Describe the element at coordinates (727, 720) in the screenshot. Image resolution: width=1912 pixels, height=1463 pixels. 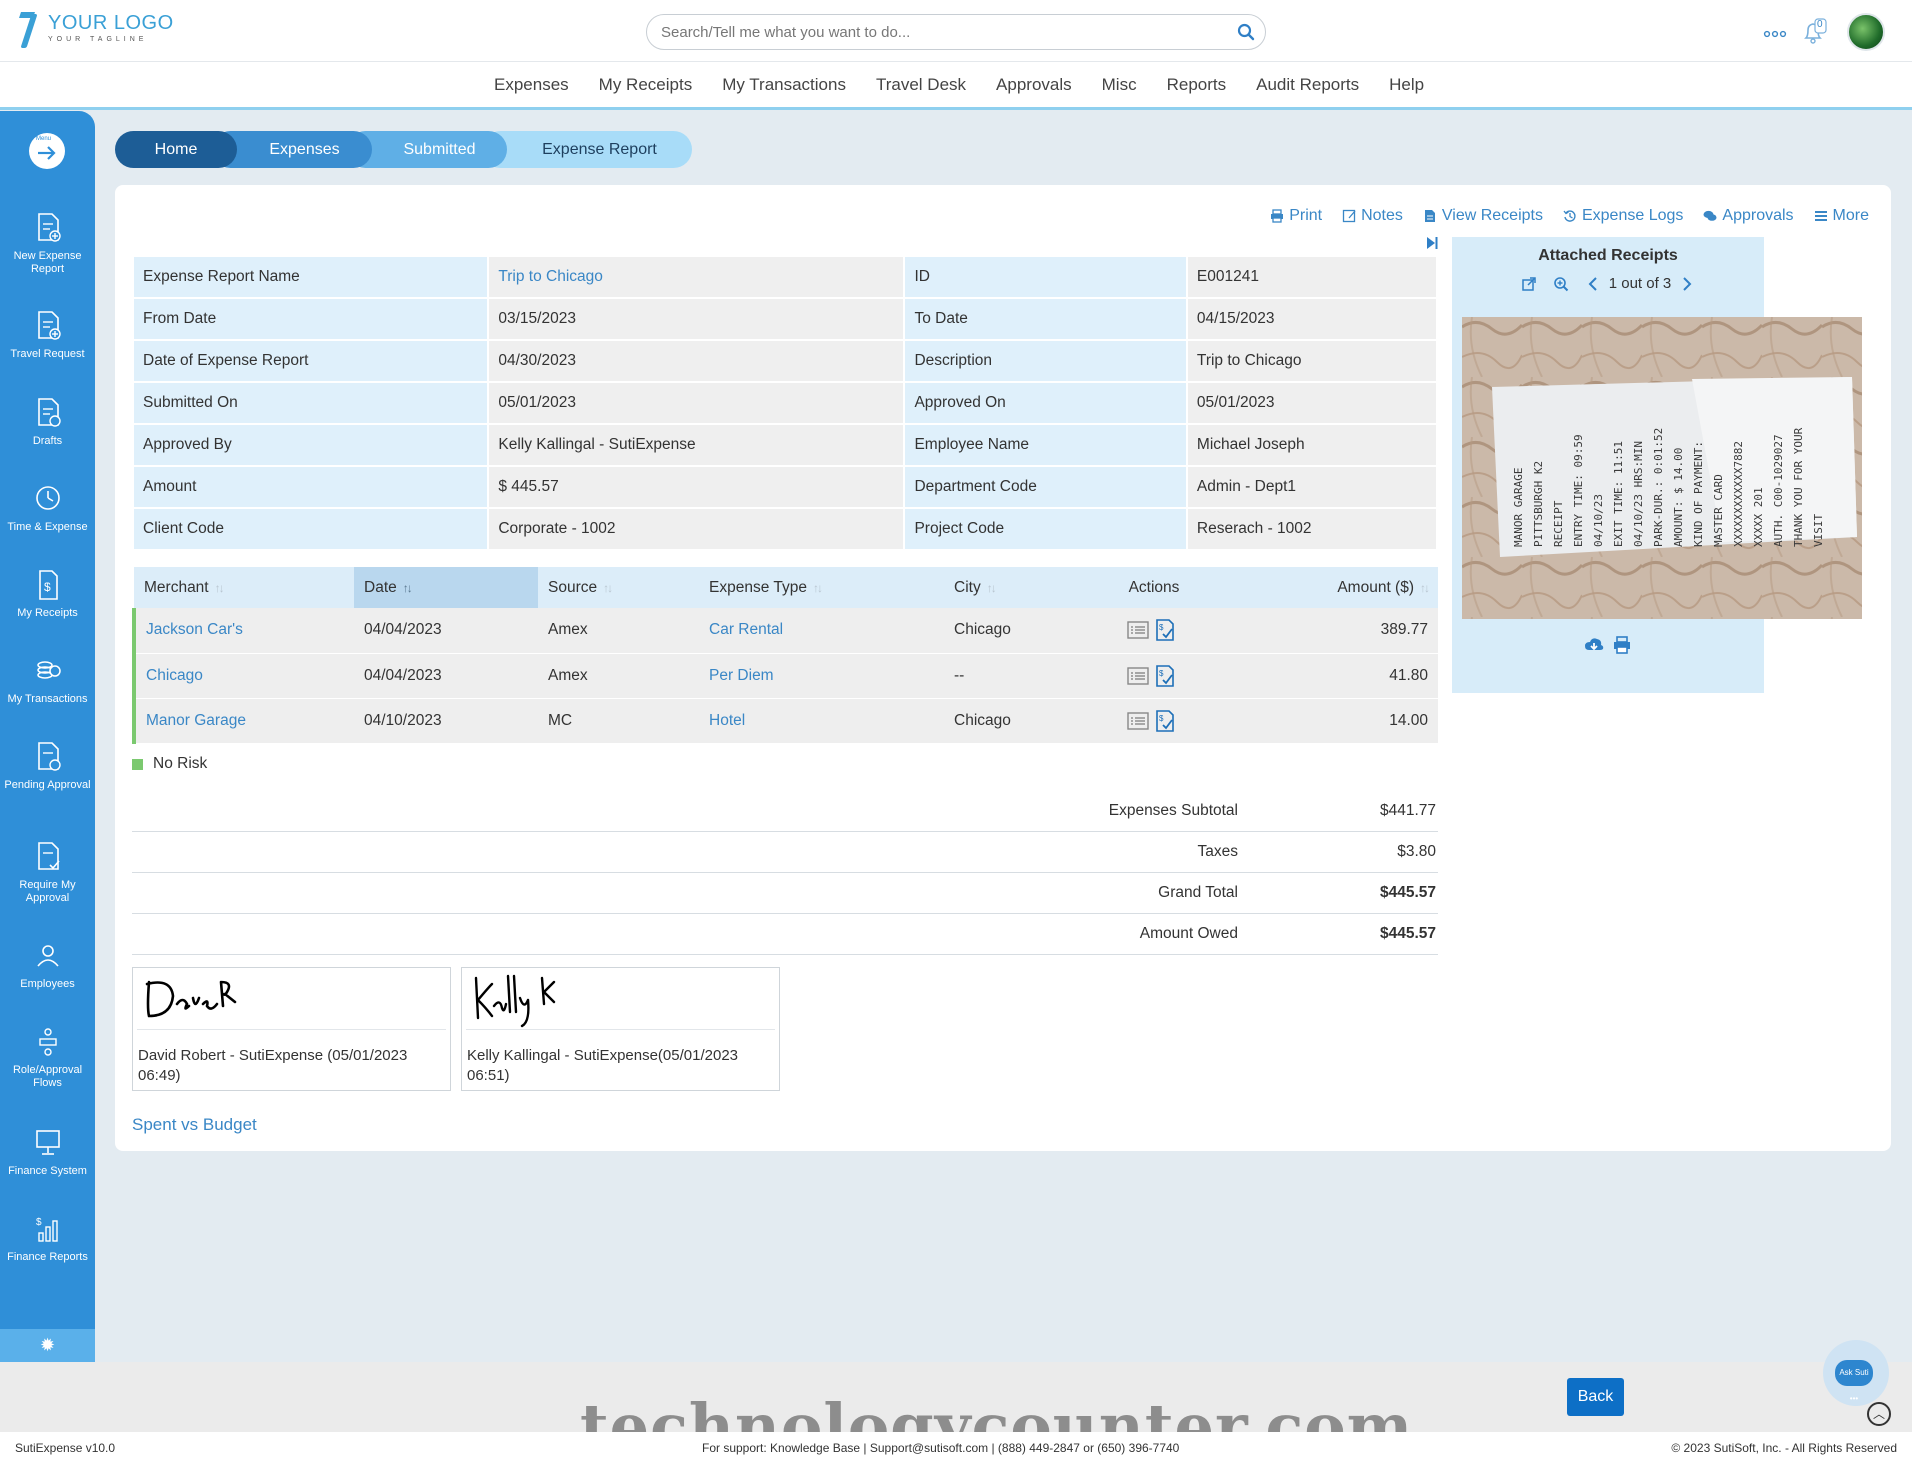
I see `expense-type-link-text: Hotel` at that location.